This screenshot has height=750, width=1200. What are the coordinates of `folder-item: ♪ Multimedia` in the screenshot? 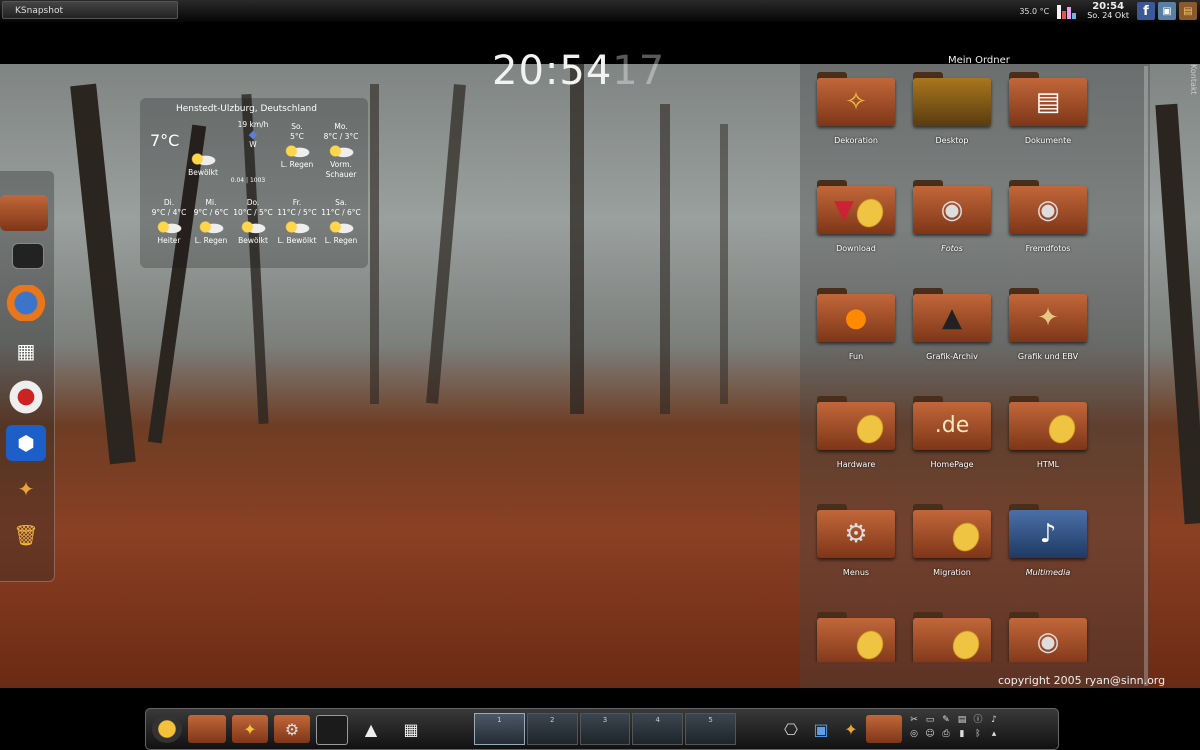 It's located at (1048, 554).